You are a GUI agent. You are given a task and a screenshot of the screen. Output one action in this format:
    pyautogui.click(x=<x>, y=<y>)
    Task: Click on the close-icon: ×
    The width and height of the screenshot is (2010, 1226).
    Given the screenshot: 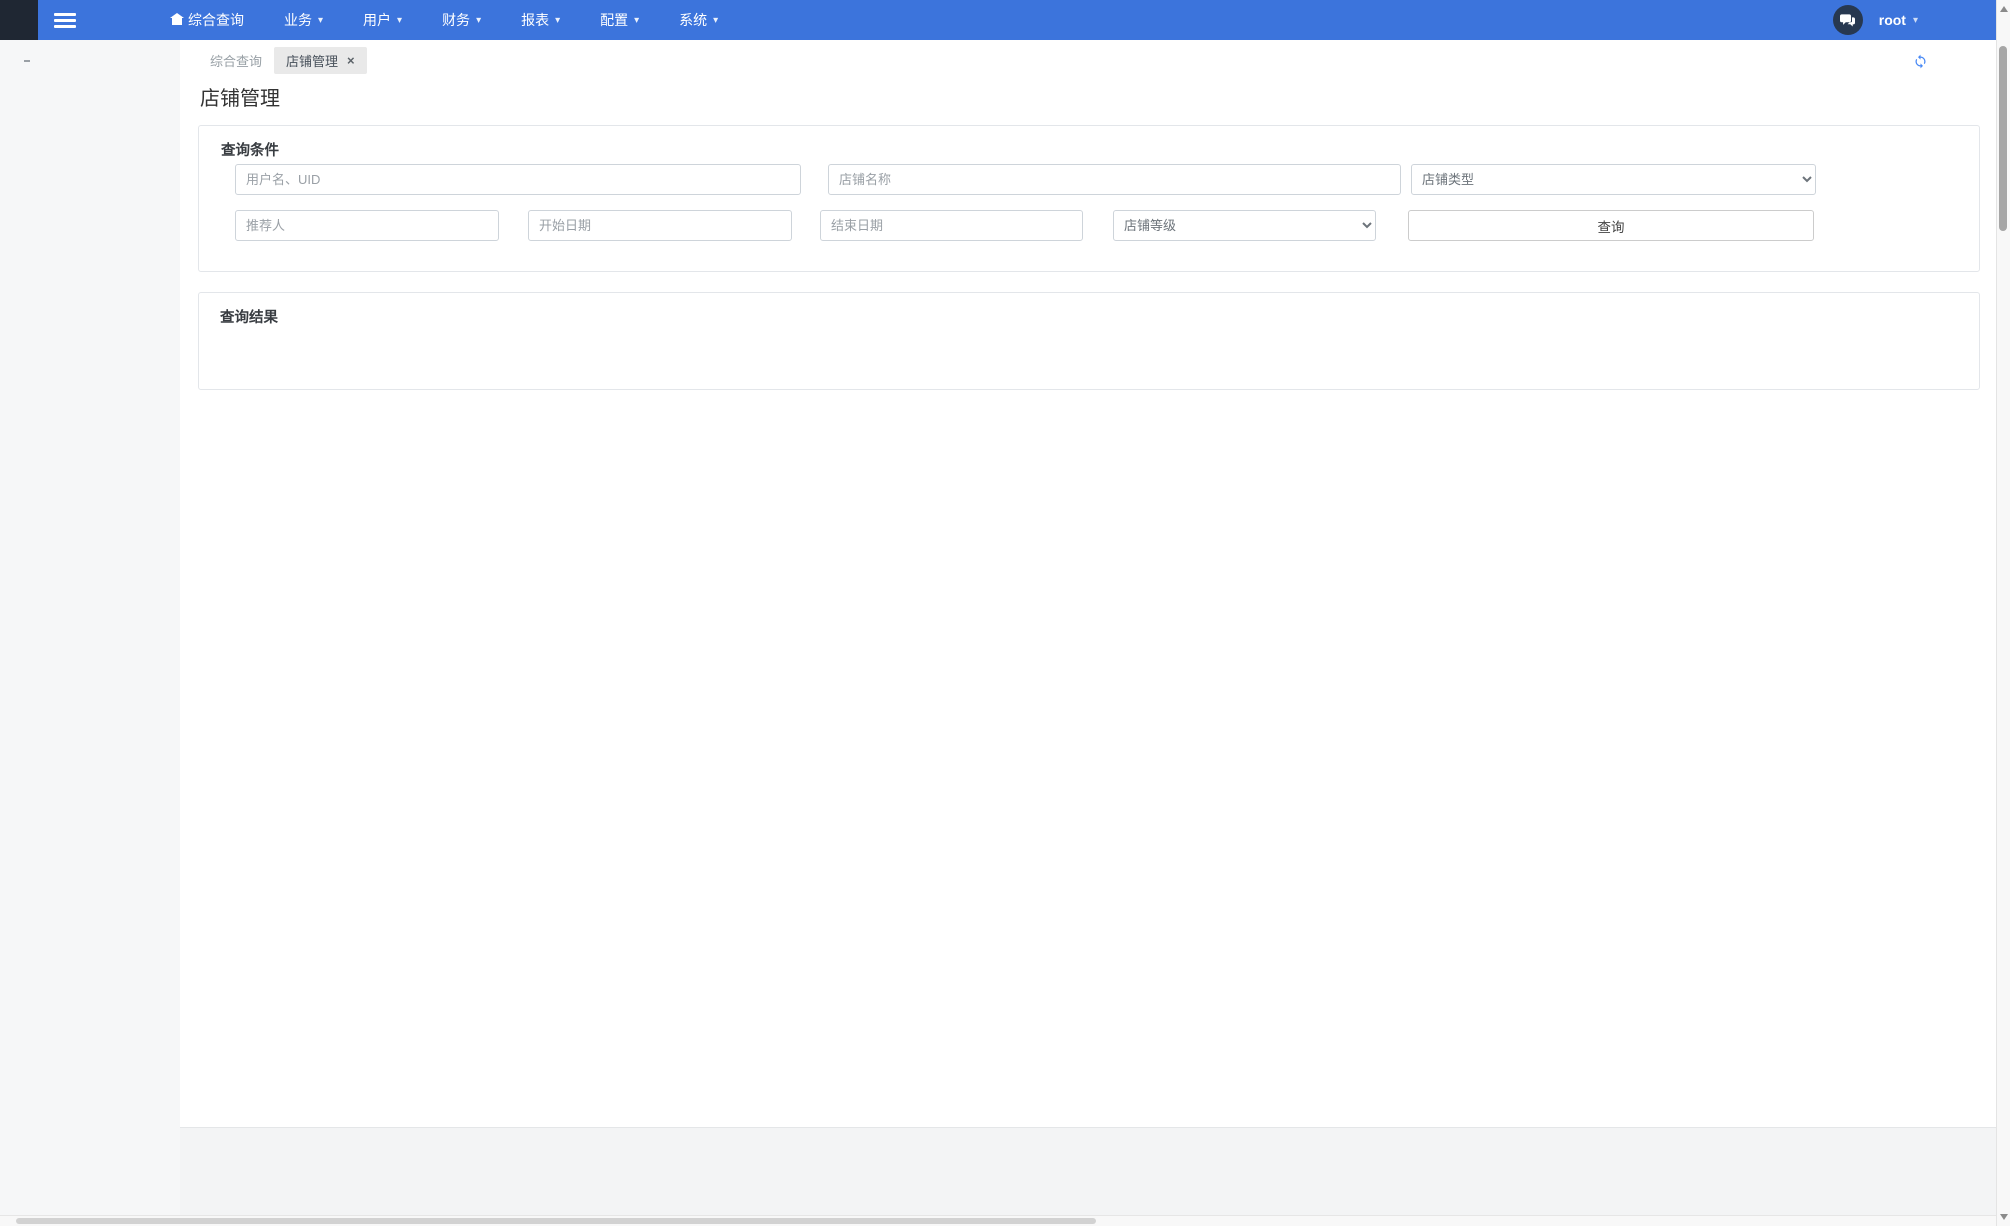 What is the action you would take?
    pyautogui.click(x=351, y=60)
    